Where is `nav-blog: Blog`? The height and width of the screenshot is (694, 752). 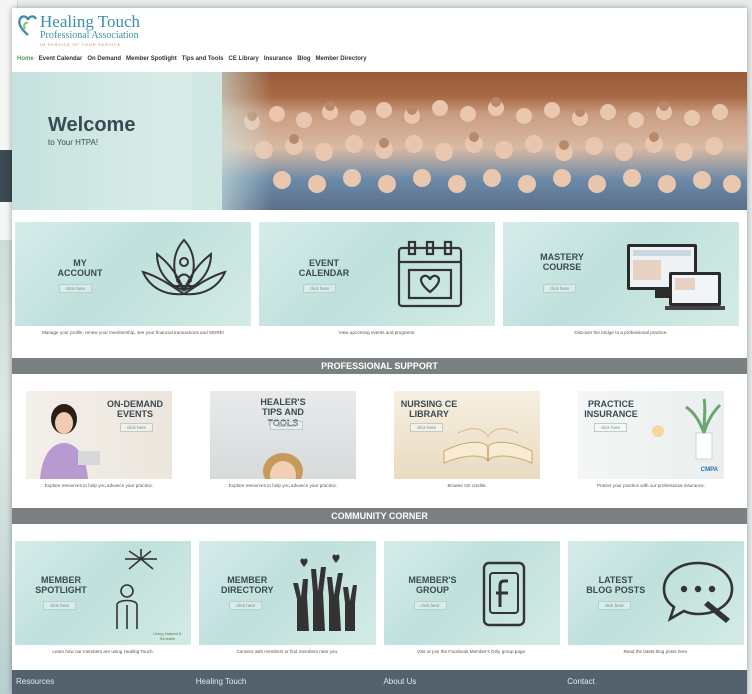
nav-blog: Blog is located at coordinates (303, 59).